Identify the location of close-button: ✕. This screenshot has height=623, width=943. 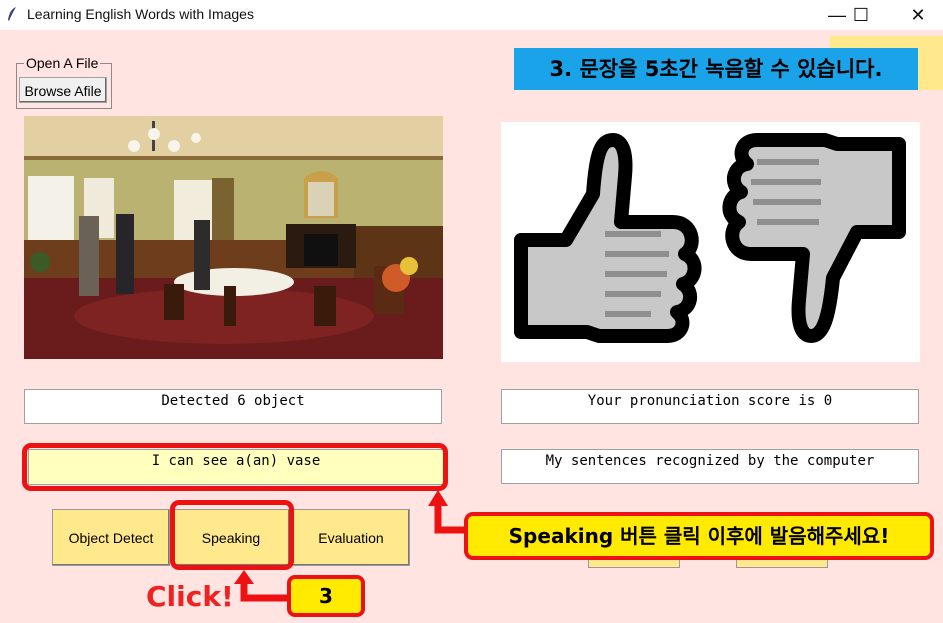
(918, 15).